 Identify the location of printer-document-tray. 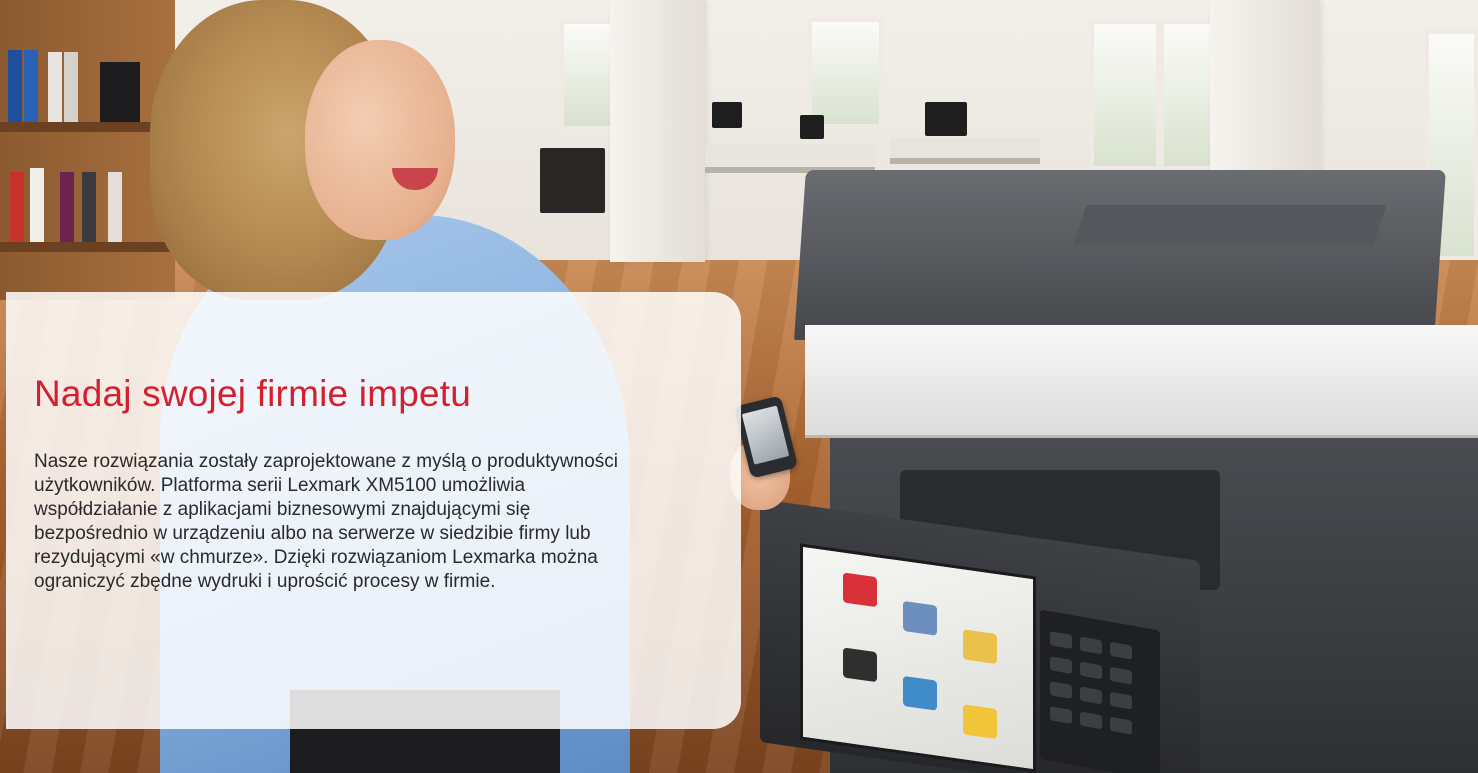
(1230, 225).